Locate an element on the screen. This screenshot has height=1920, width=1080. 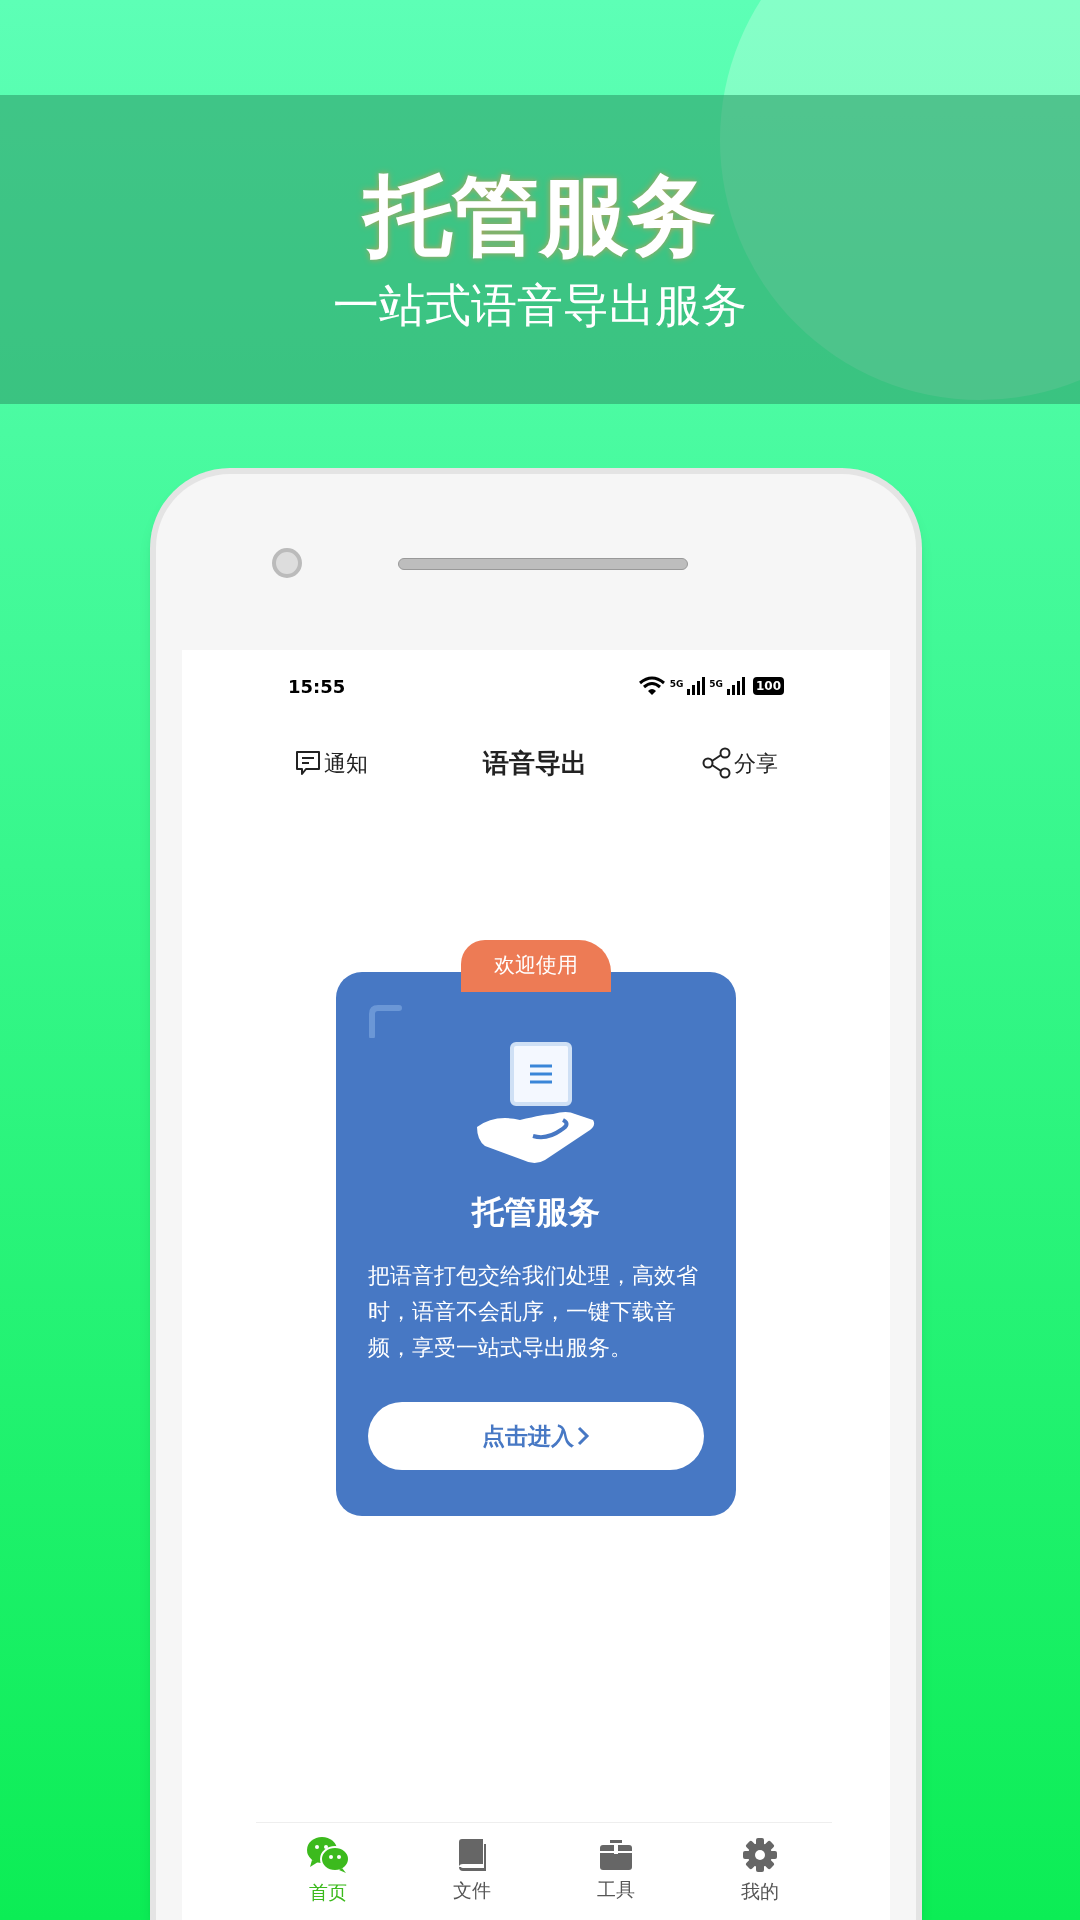
card-title: 托管服务 is located at coordinates (536, 1212).